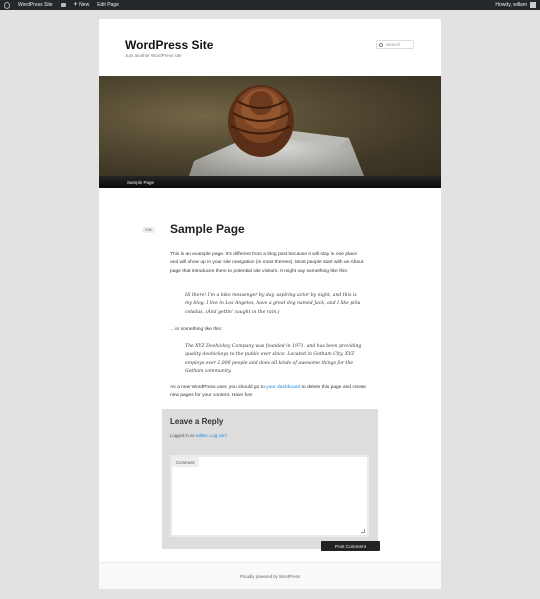  Describe the element at coordinates (185, 462) in the screenshot. I see `comment-label: Comment` at that location.